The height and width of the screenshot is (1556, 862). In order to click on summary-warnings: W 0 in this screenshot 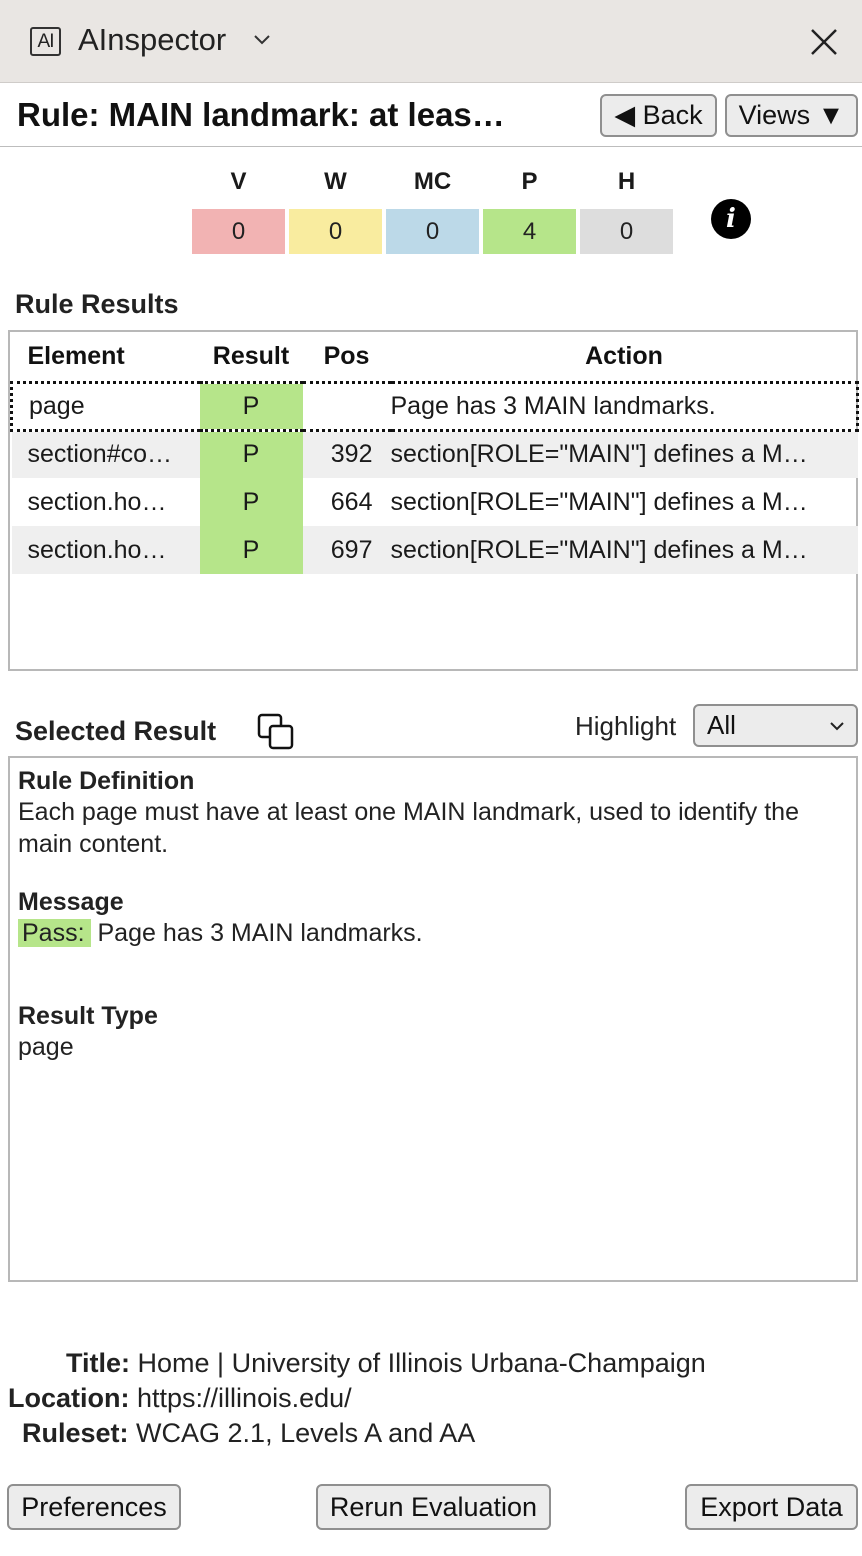, I will do `click(335, 211)`.